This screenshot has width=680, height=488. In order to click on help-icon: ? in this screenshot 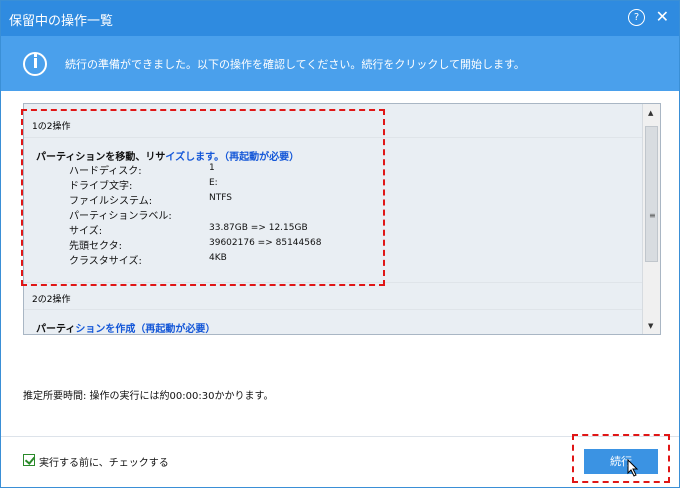, I will do `click(636, 17)`.